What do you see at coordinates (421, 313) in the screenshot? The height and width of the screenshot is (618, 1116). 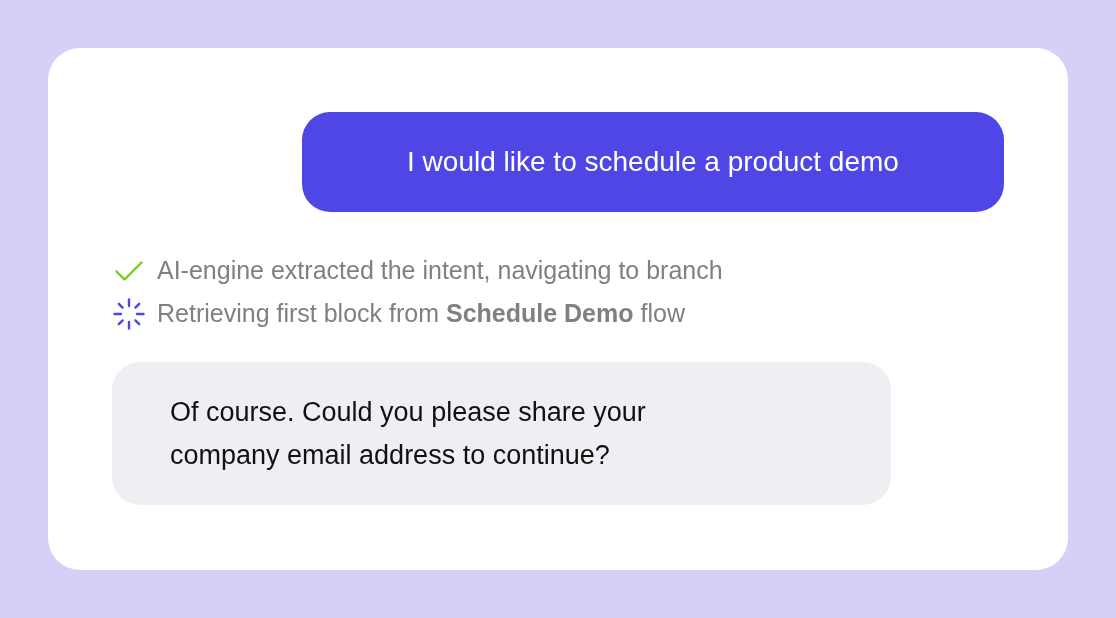 I see `status-text: Retrieving first block from Schedule Demo flow` at bounding box center [421, 313].